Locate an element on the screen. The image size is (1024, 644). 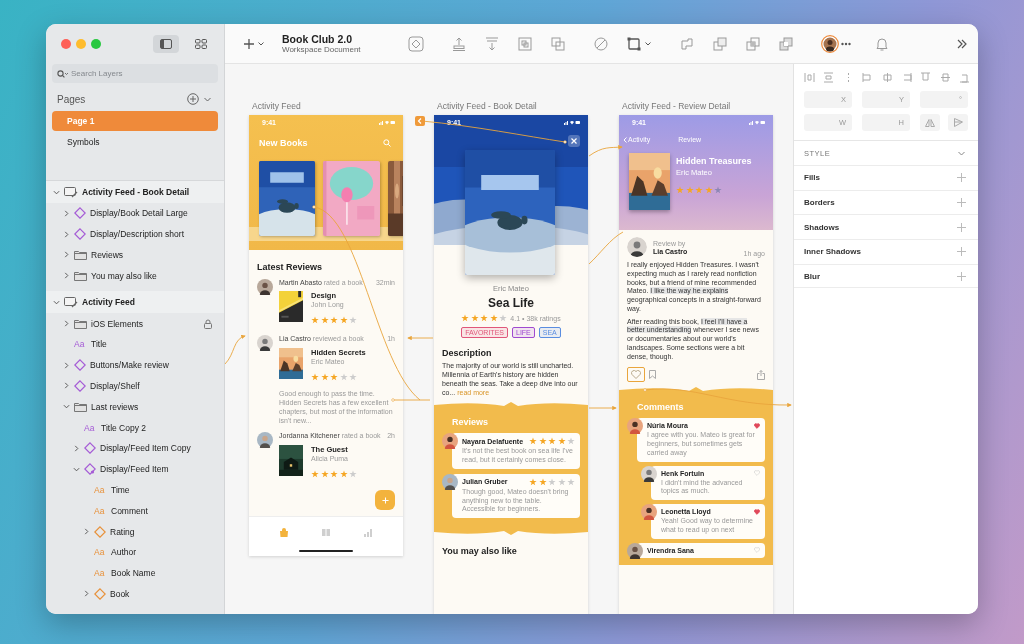
layers-view-button is located at coordinates (166, 44).